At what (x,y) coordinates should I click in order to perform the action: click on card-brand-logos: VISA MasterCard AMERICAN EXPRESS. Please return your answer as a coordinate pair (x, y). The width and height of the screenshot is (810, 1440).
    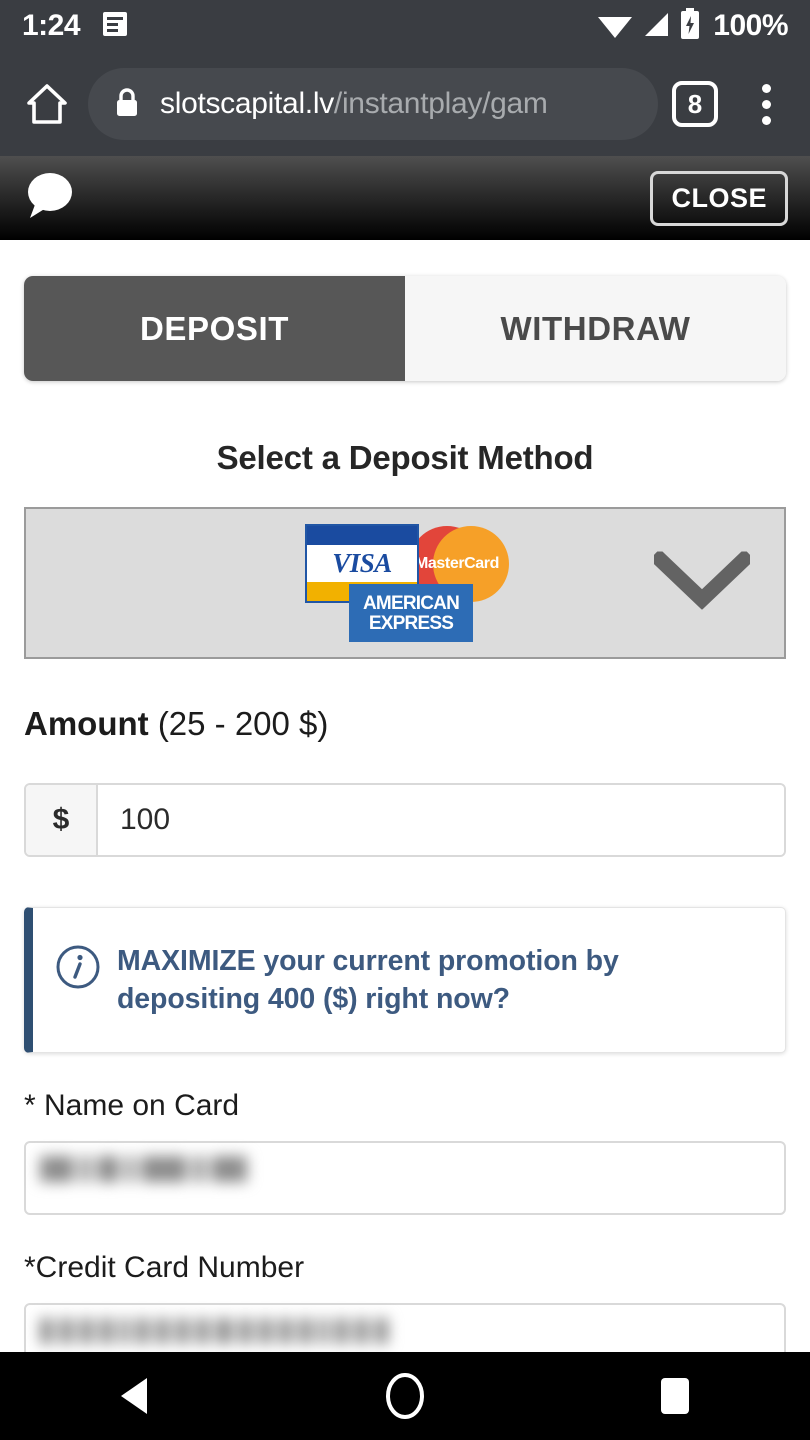
    Looking at the image, I should click on (407, 583).